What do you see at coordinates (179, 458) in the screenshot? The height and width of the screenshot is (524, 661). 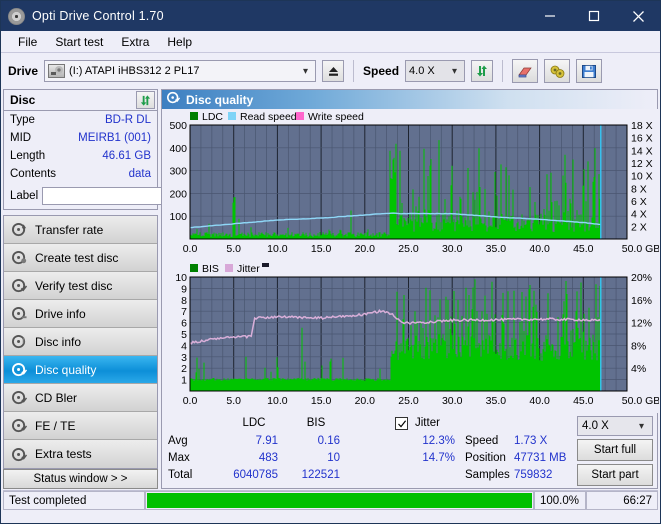 I see `stats-row-label-max: Max` at bounding box center [179, 458].